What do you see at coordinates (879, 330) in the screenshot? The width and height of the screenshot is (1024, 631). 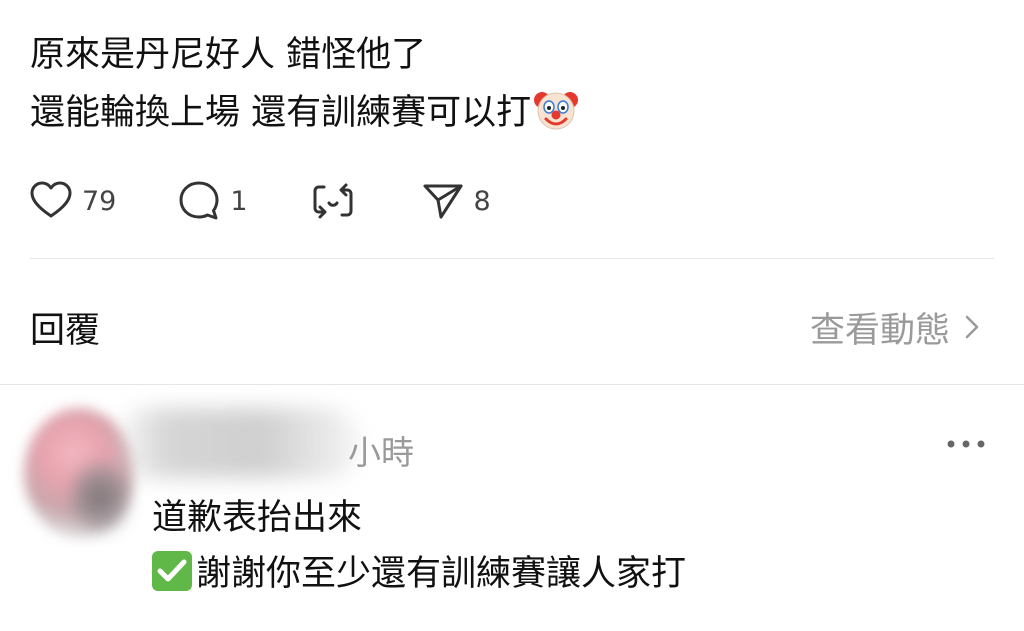 I see `view-activity-label: 查看動態` at bounding box center [879, 330].